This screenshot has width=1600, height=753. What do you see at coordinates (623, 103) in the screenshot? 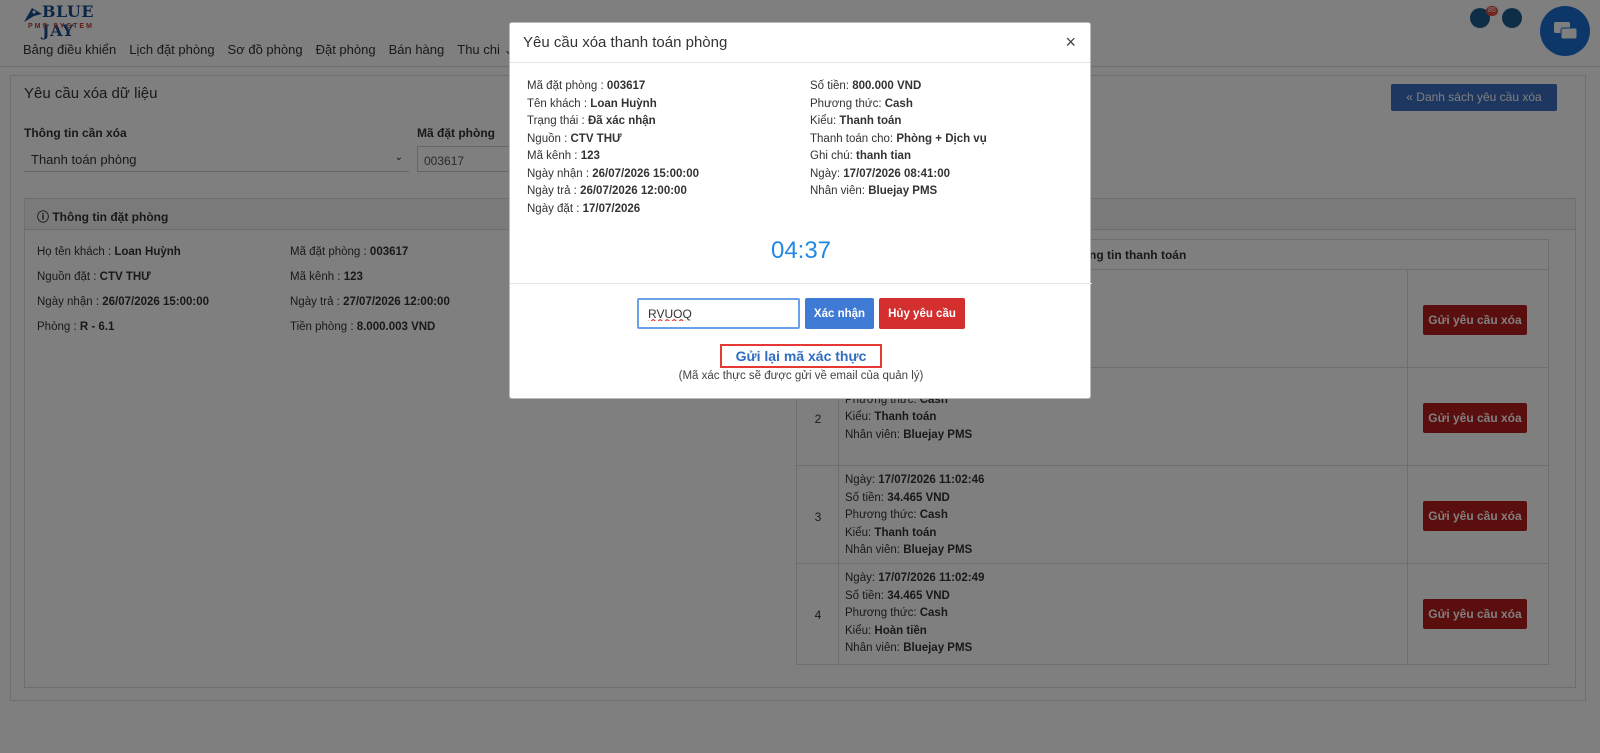
I see `modal-detail-value: Loan Huỳnh` at bounding box center [623, 103].